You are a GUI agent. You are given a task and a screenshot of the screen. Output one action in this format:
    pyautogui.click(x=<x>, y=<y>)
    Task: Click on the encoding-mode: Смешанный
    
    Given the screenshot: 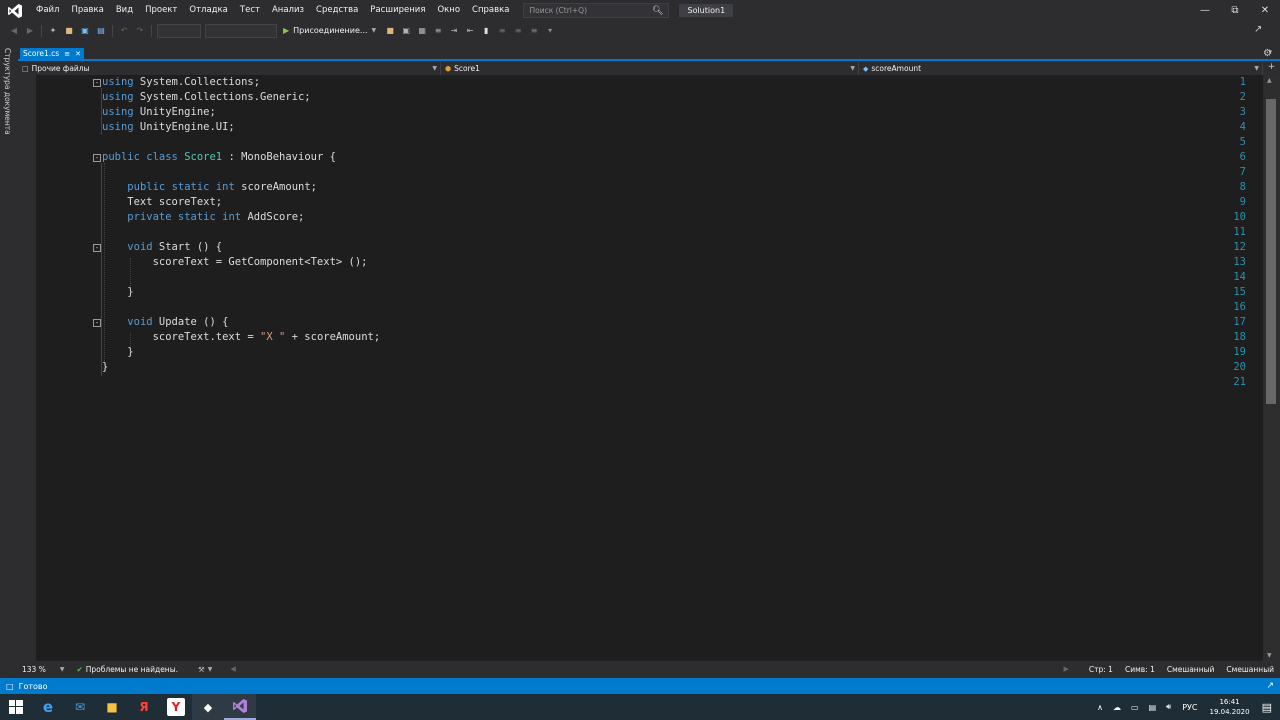 What is the action you would take?
    pyautogui.click(x=1250, y=669)
    